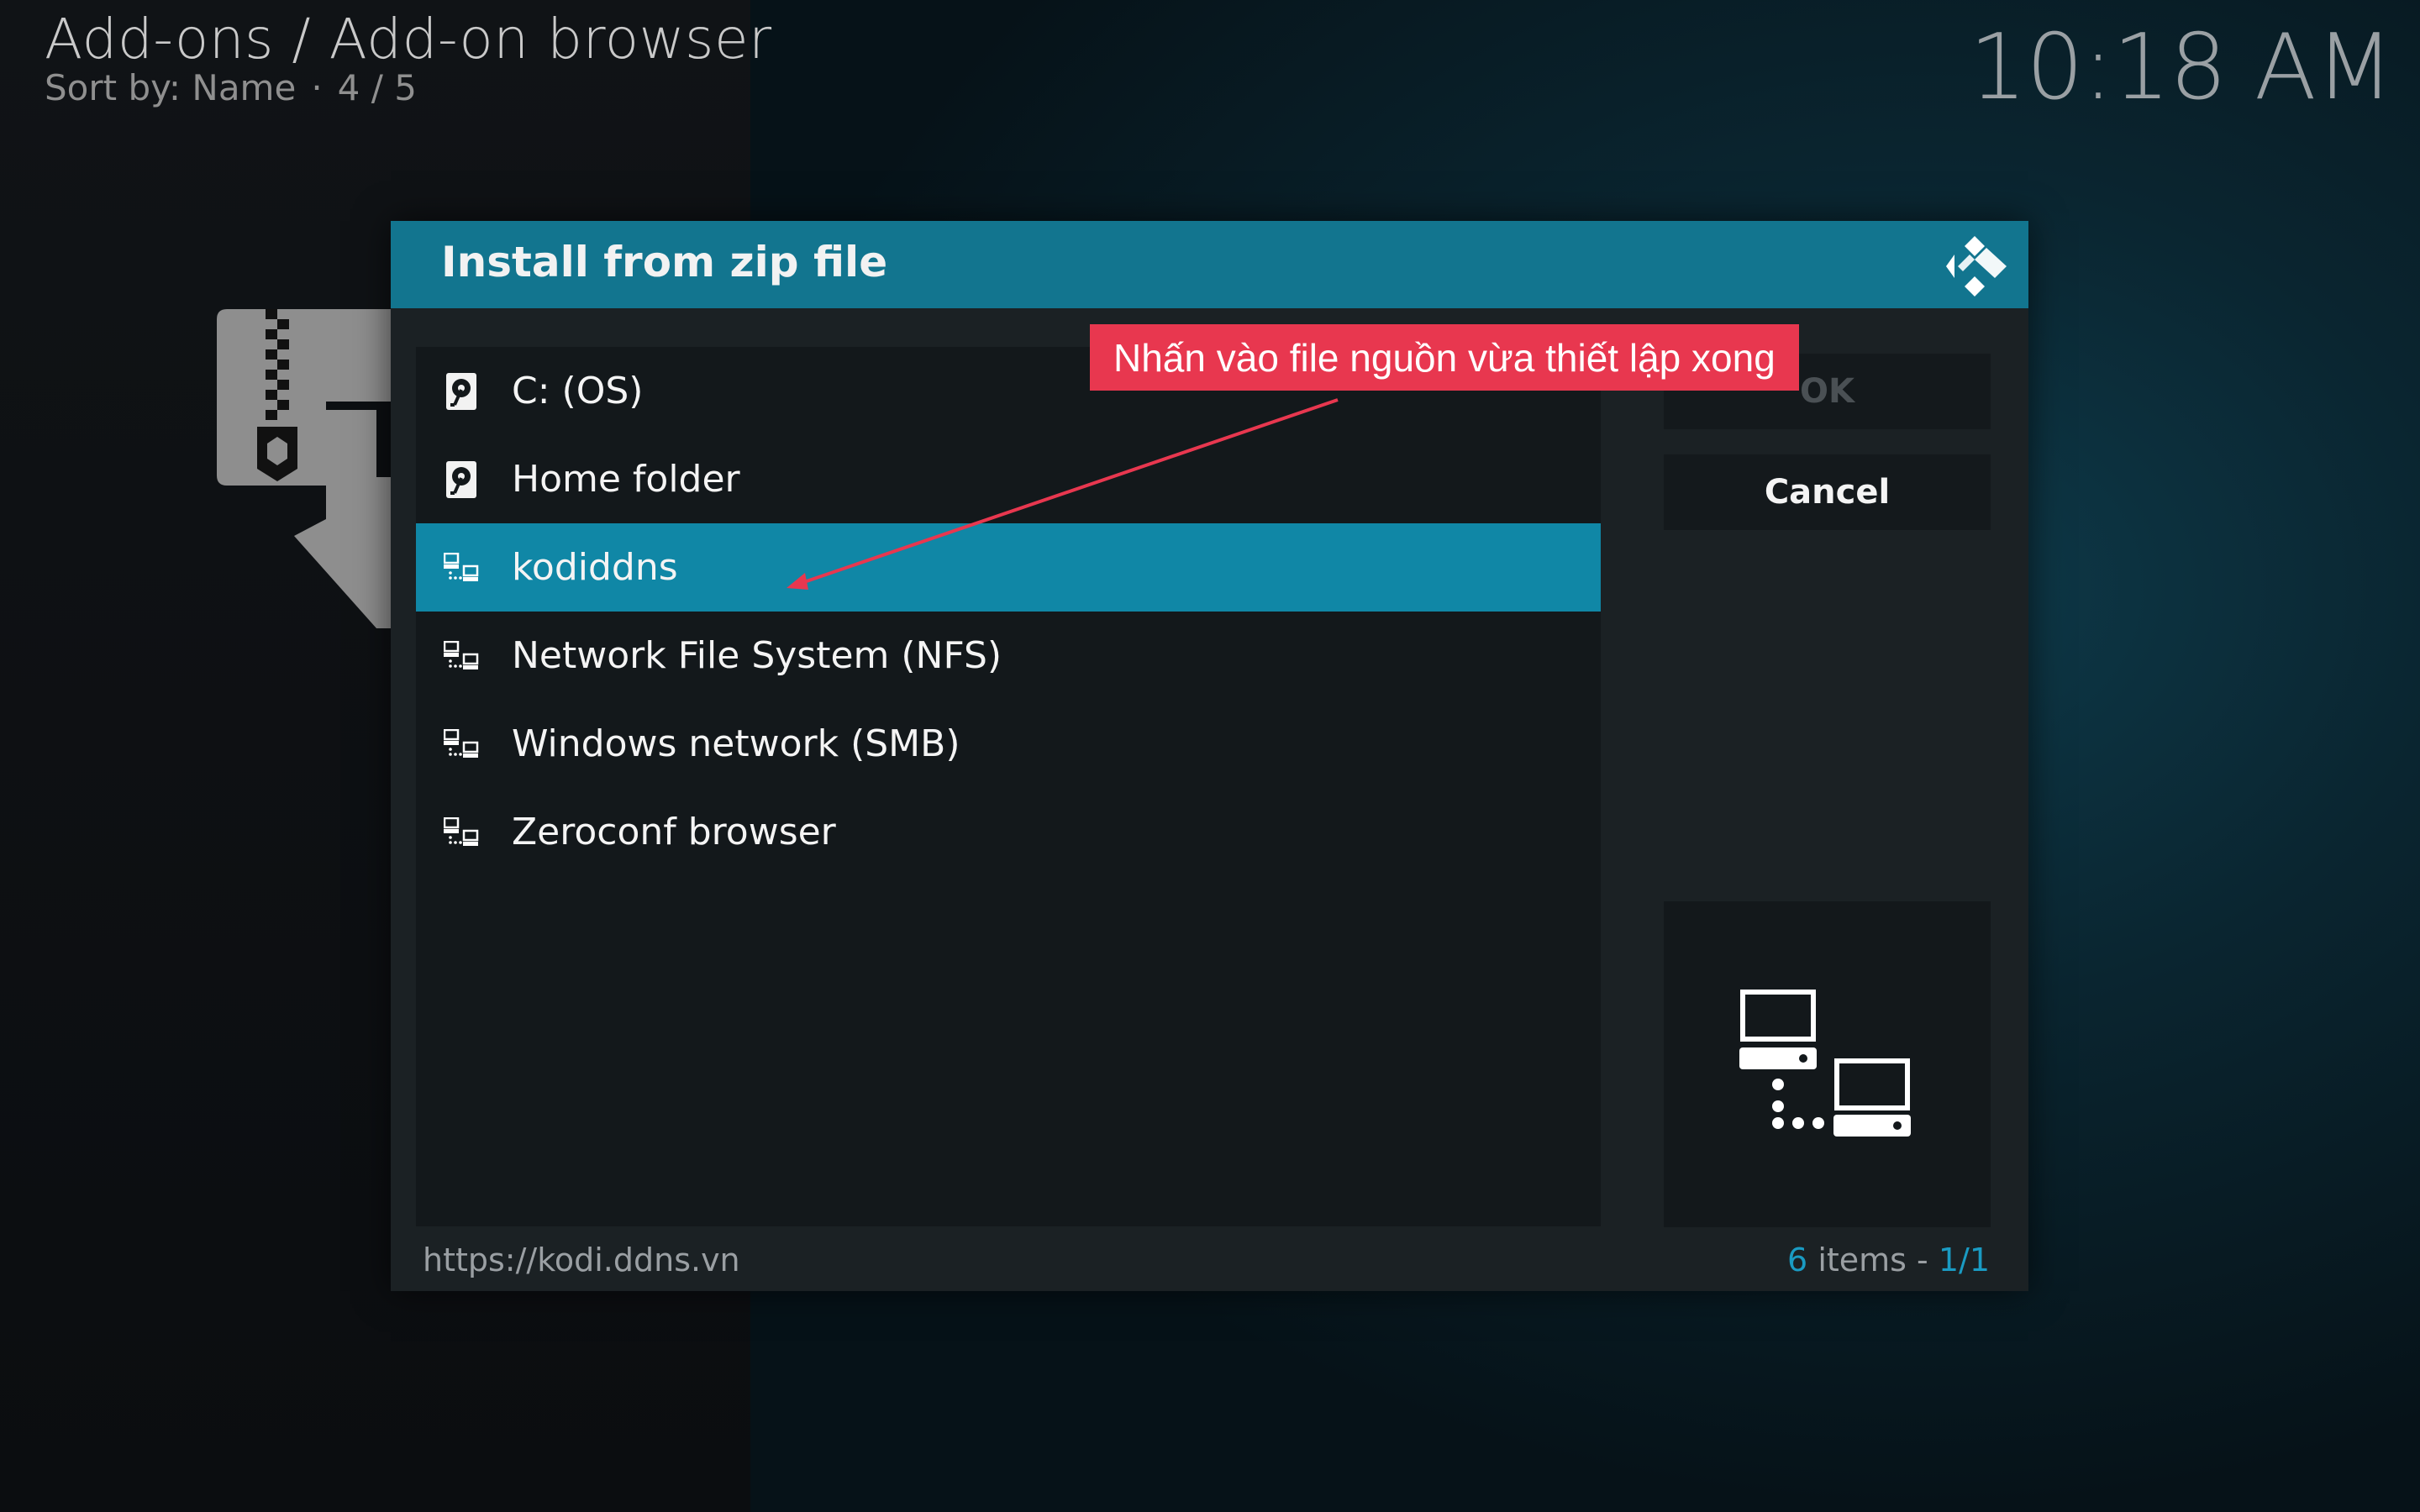 Image resolution: width=2420 pixels, height=1512 pixels. I want to click on kodi-logo-icon, so click(1977, 266).